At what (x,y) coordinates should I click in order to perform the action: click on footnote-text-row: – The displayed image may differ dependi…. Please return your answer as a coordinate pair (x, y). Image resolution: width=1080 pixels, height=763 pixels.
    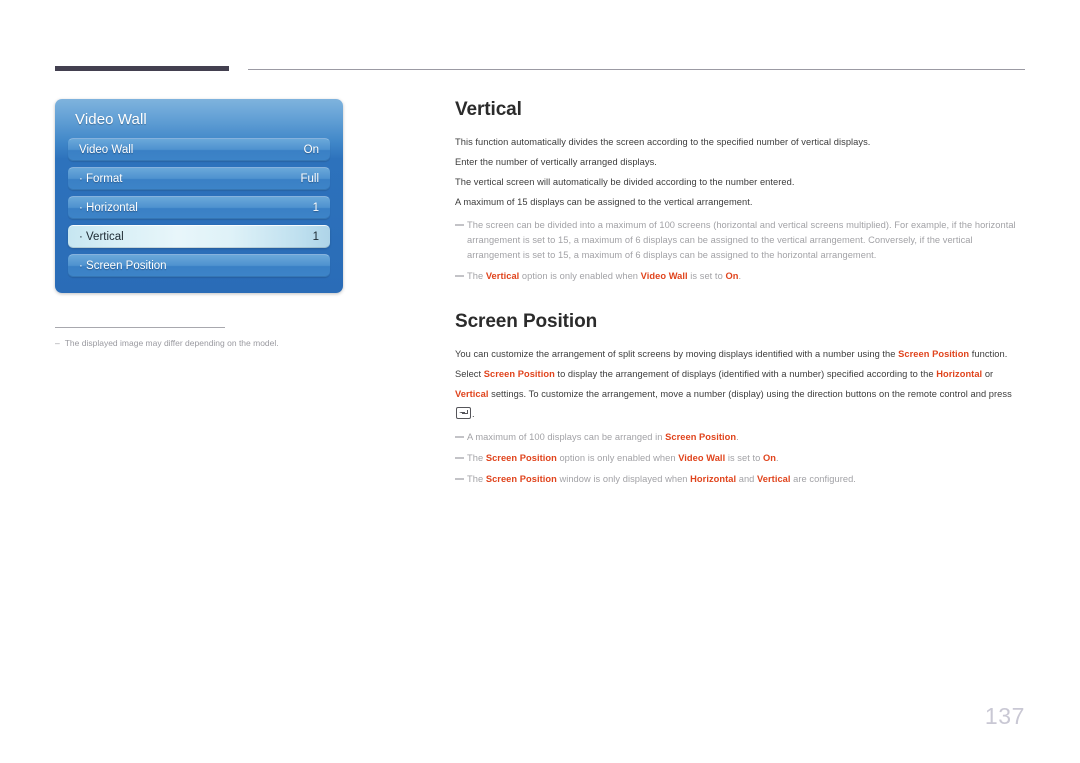
    Looking at the image, I should click on (200, 343).